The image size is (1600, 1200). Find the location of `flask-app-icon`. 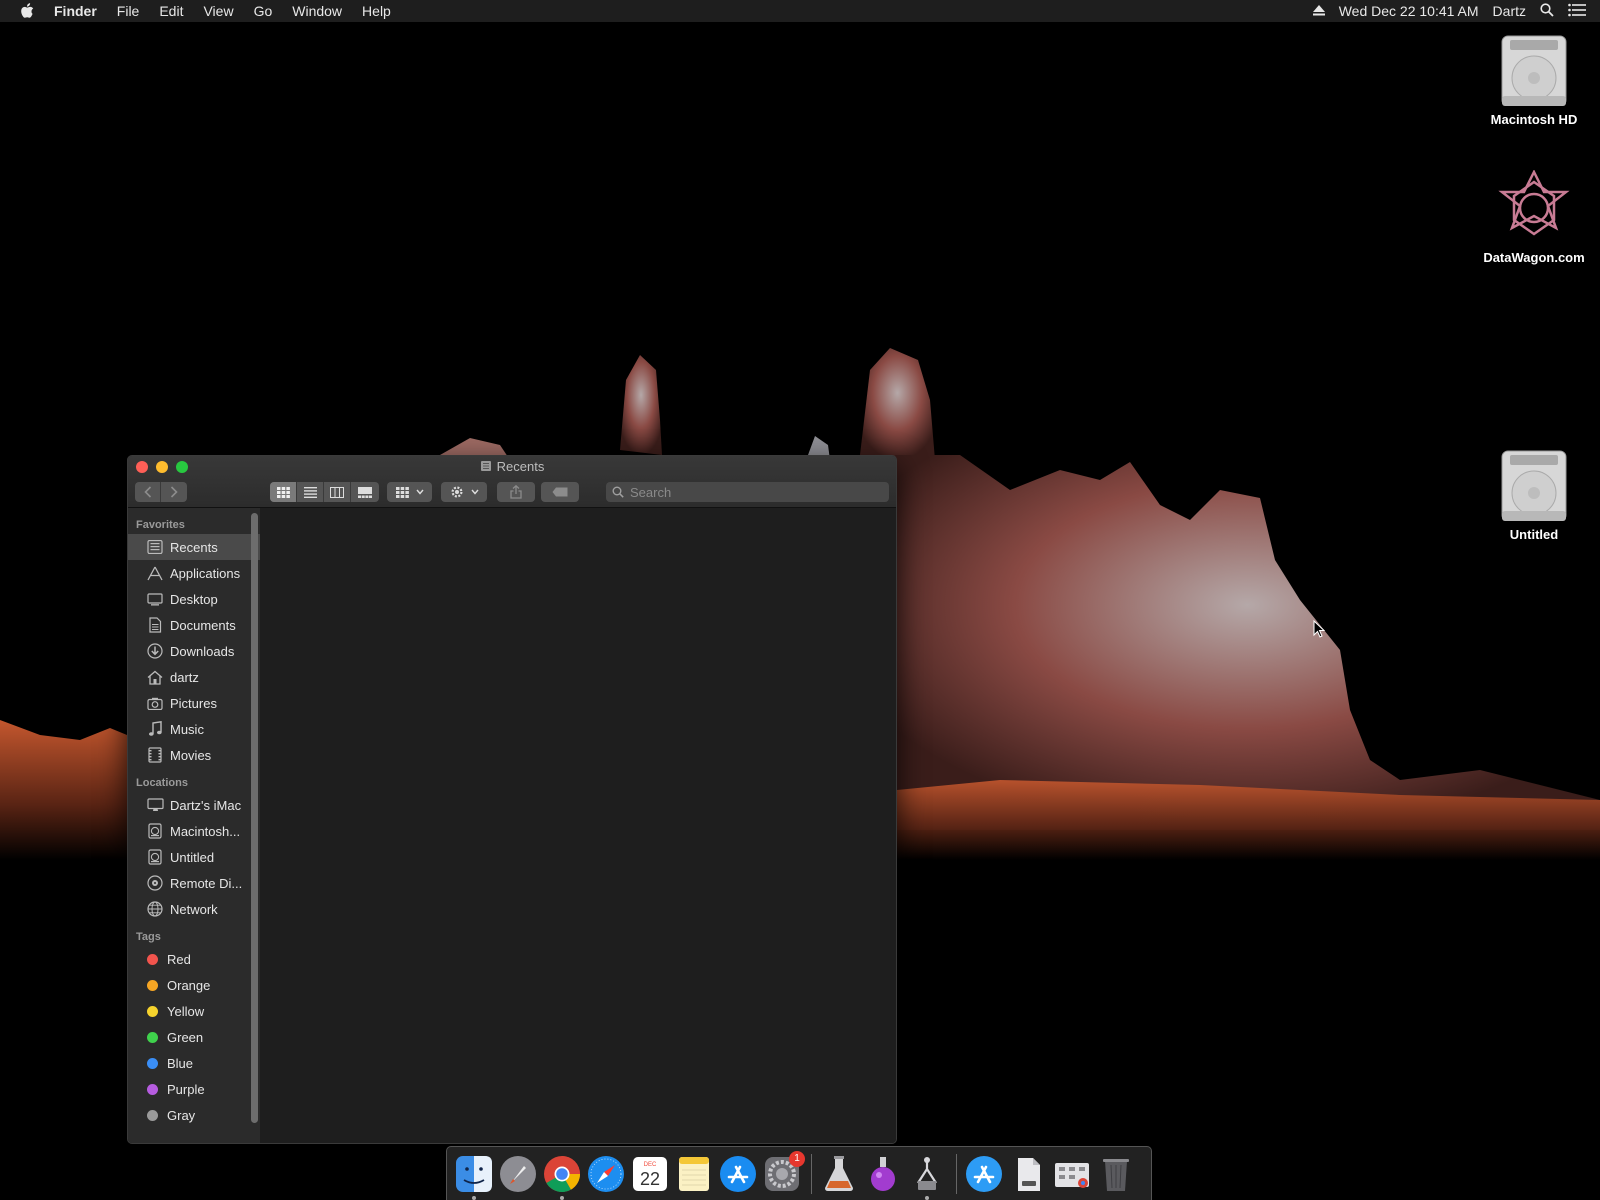

flask-app-icon is located at coordinates (839, 1174).